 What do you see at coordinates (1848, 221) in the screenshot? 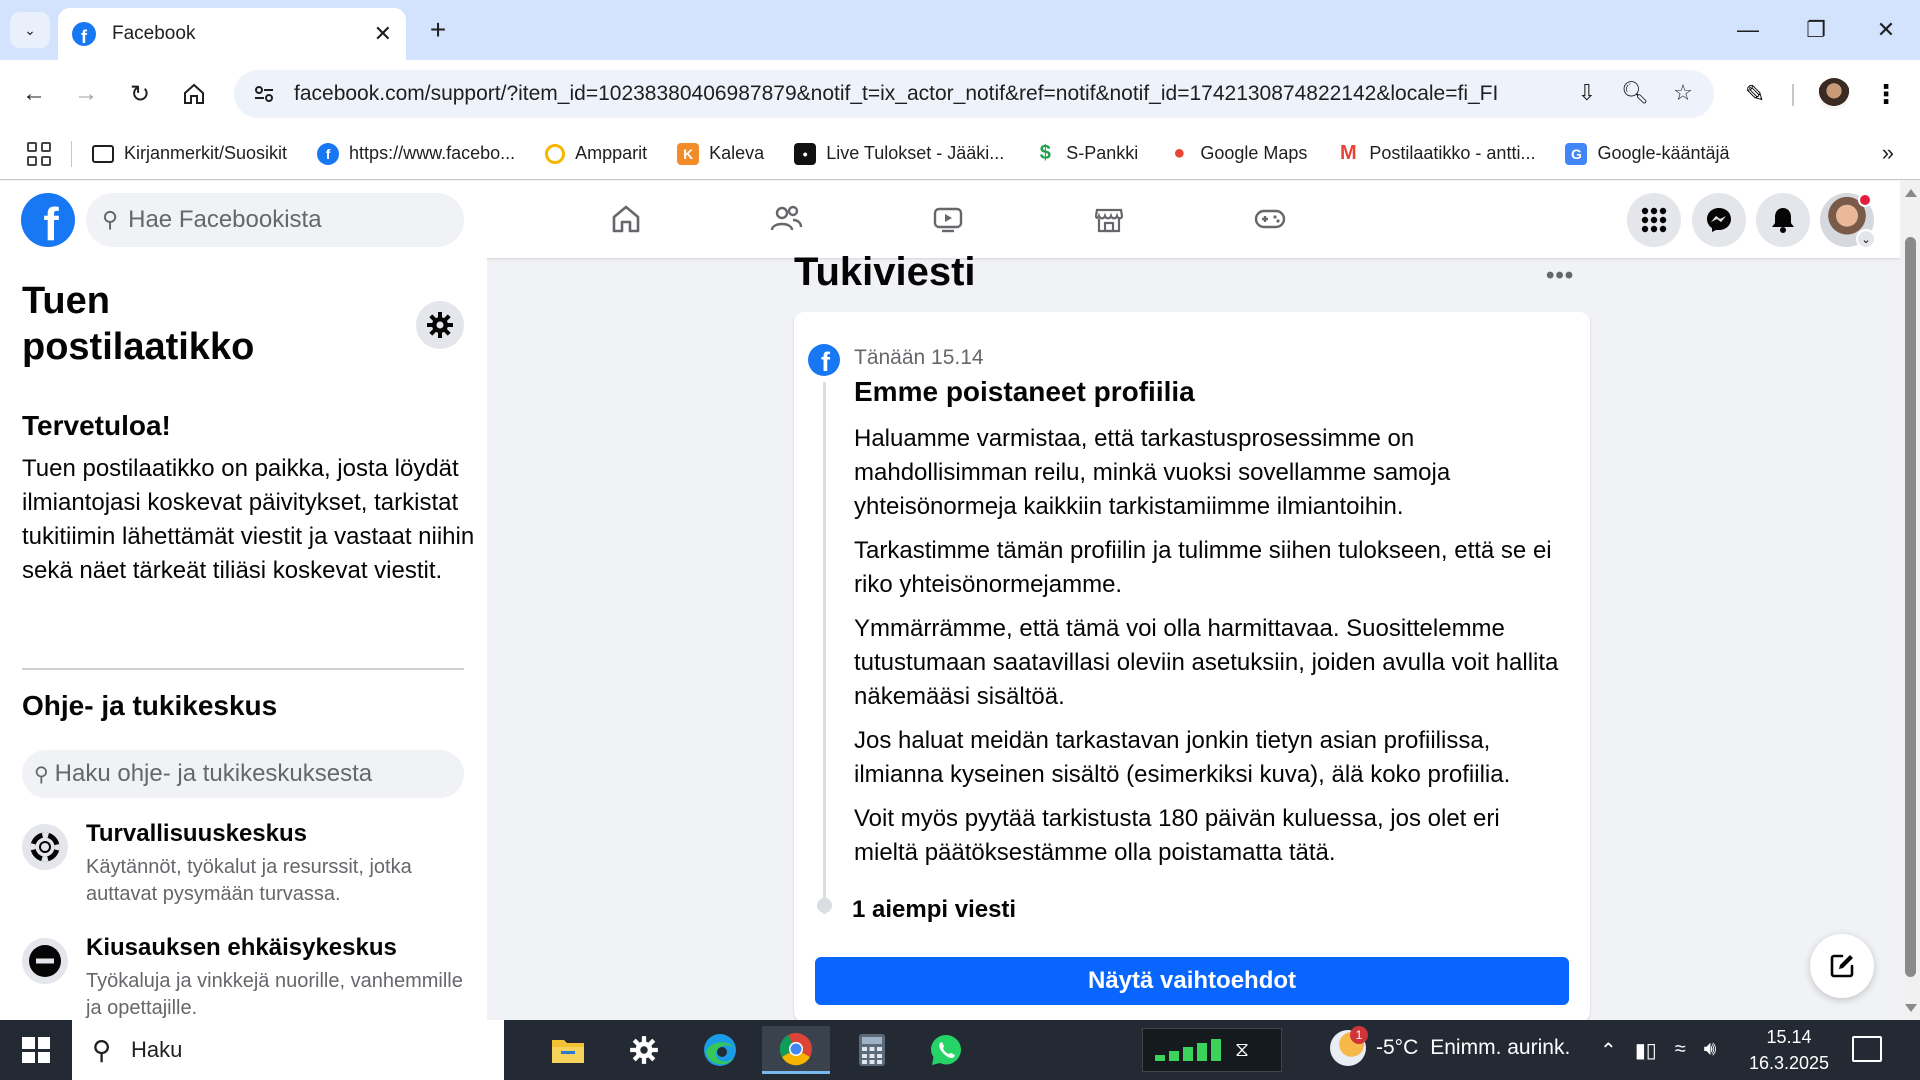
I see `account-avatar: ⌄` at bounding box center [1848, 221].